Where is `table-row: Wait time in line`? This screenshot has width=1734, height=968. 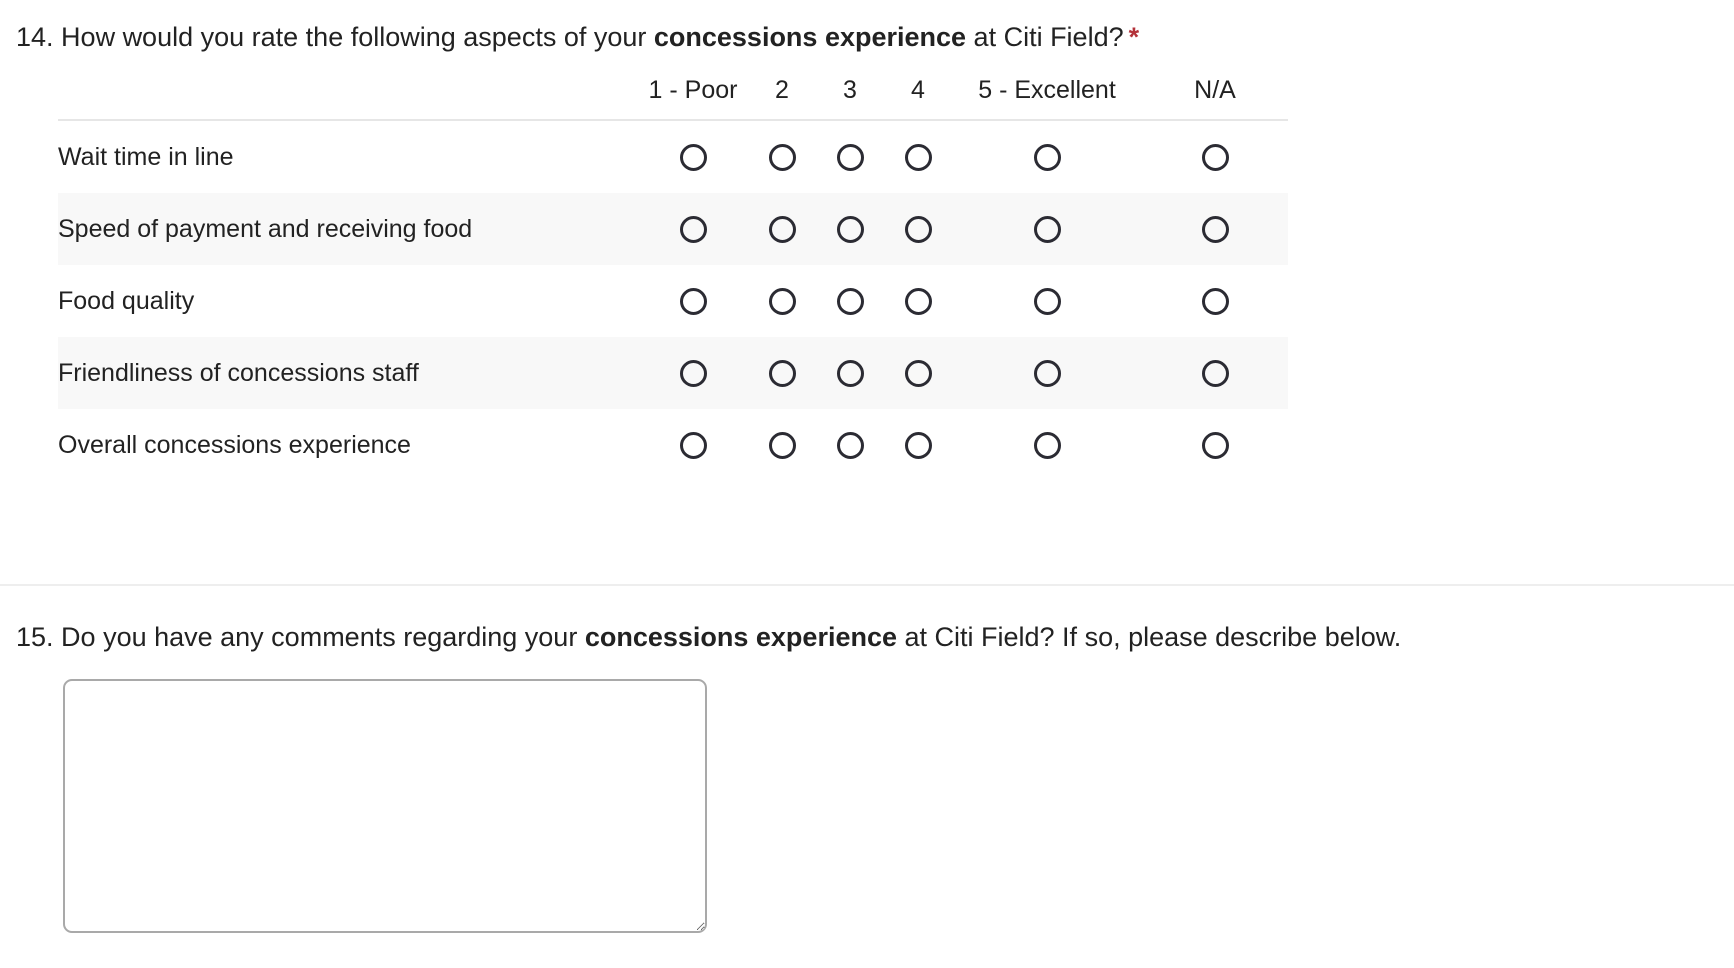 table-row: Wait time in line is located at coordinates (673, 156).